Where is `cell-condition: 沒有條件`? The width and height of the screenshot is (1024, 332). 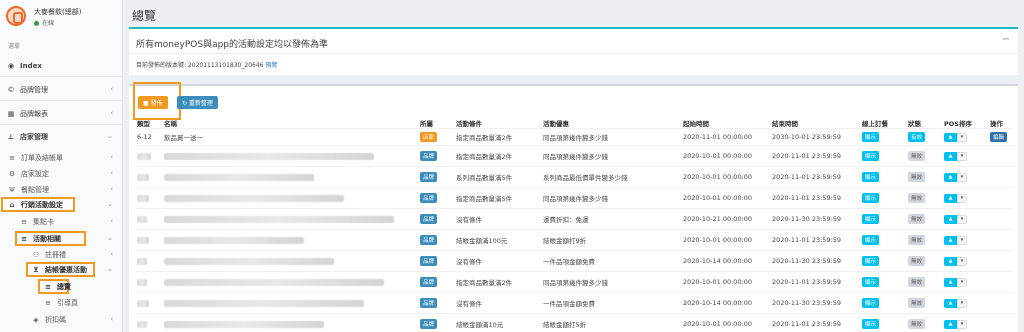
cell-condition: 沒有條件 is located at coordinates (497, 303).